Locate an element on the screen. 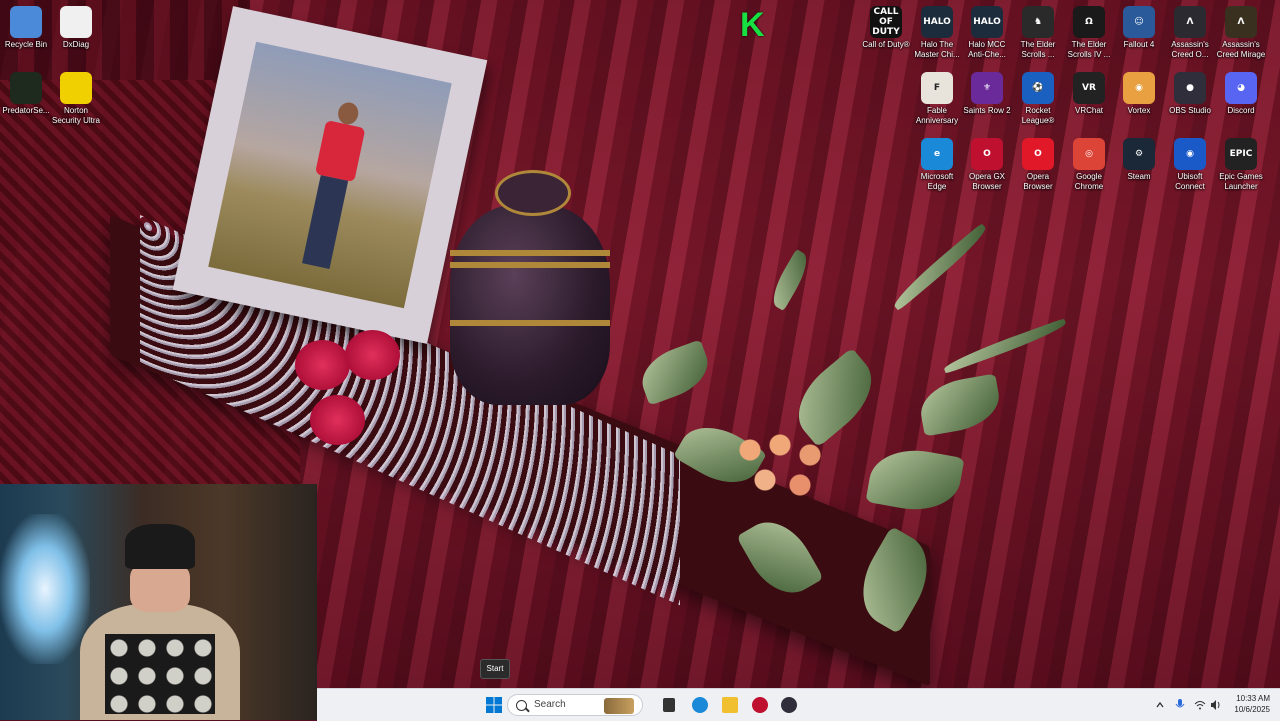 The width and height of the screenshot is (1280, 721). taskbar-app-obs is located at coordinates (789, 705).